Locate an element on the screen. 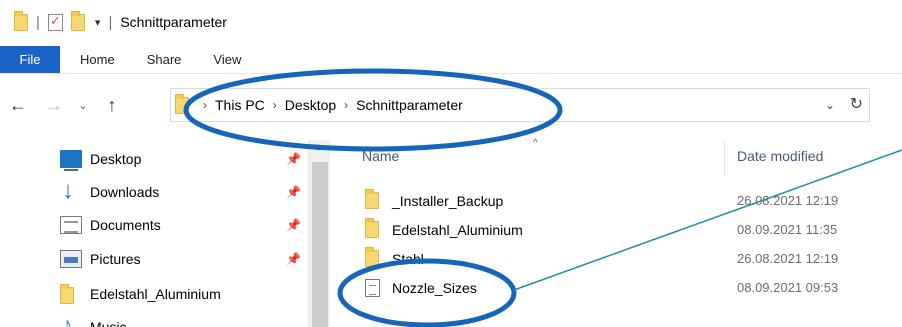 The image size is (902, 327). new-folder-icon is located at coordinates (77, 20).